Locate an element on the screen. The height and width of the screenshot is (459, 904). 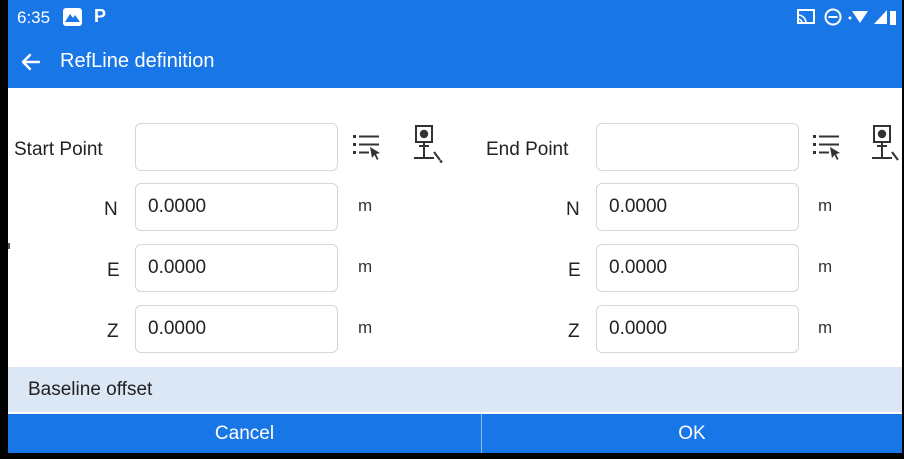
start-point-input is located at coordinates (236, 147).